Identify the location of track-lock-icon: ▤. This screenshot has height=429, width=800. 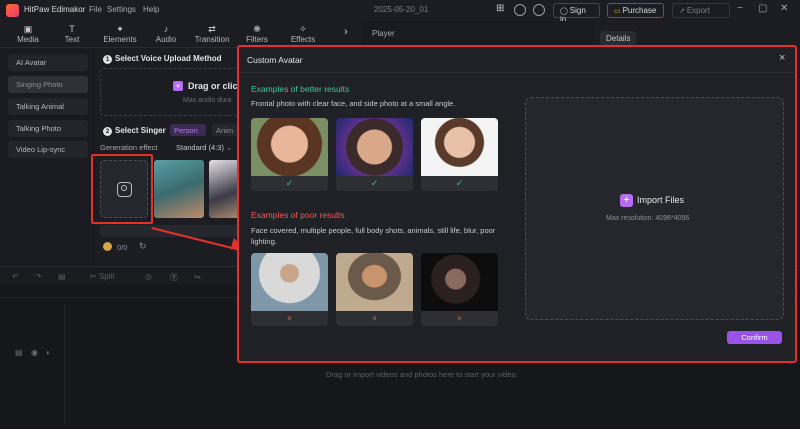
(19, 352).